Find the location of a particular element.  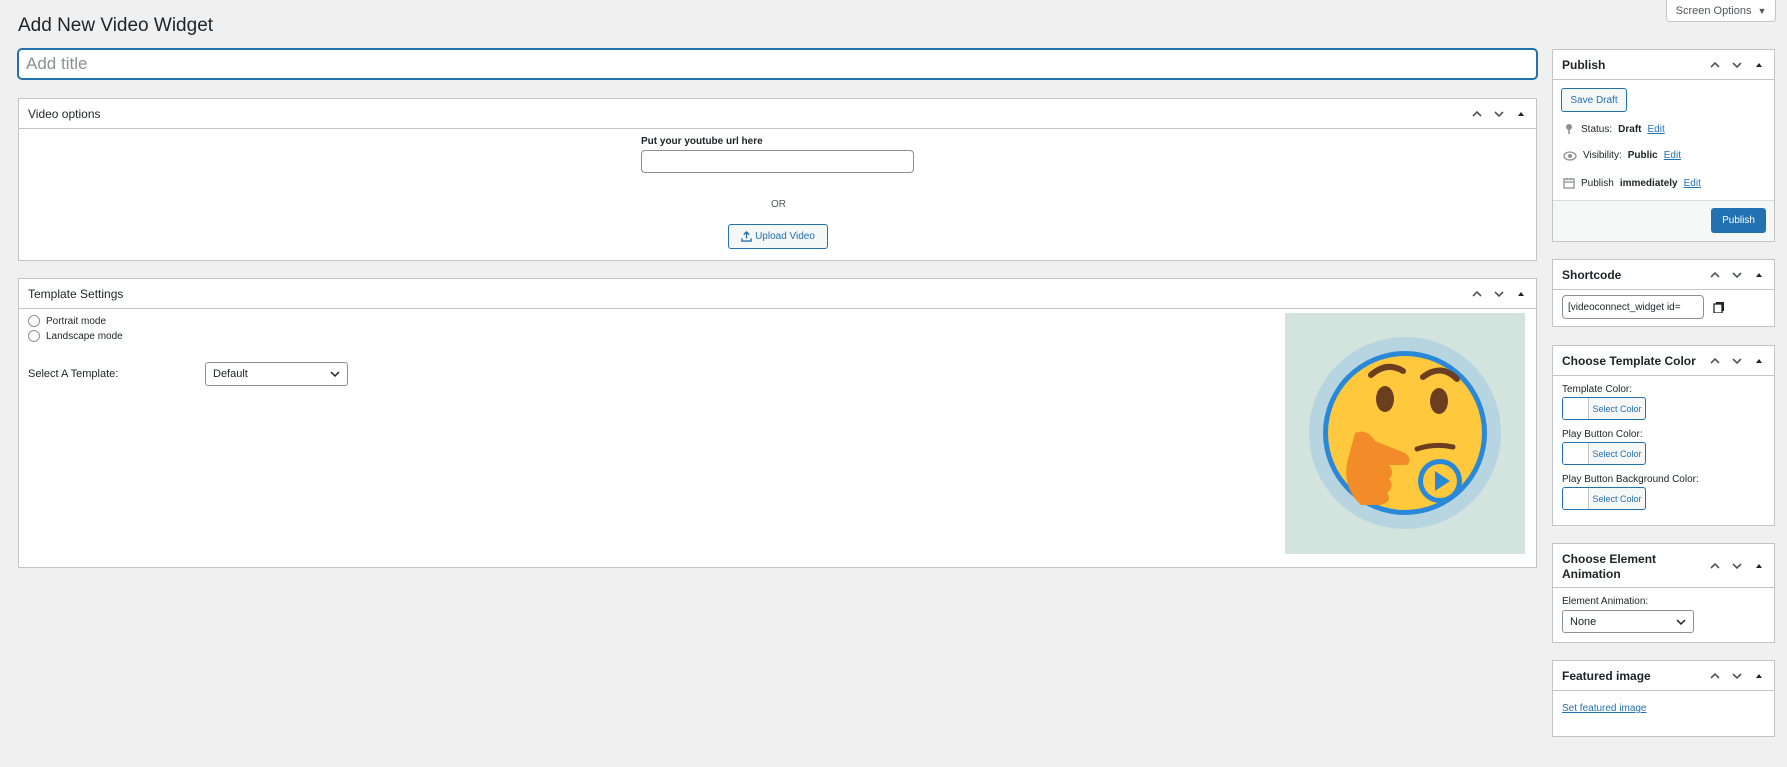

page-title: Add New Video Widget is located at coordinates (116, 25).